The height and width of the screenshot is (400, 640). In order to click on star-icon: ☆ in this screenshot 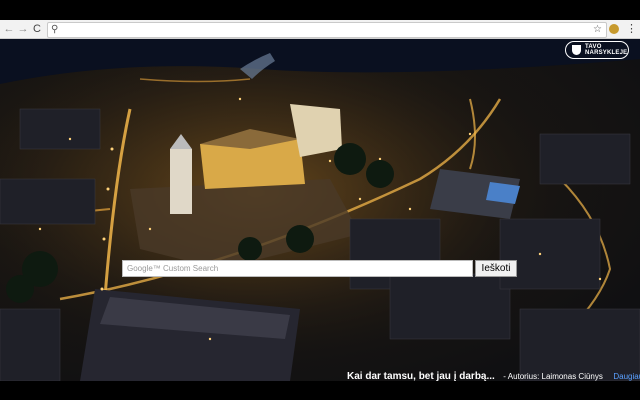, I will do `click(597, 30)`.